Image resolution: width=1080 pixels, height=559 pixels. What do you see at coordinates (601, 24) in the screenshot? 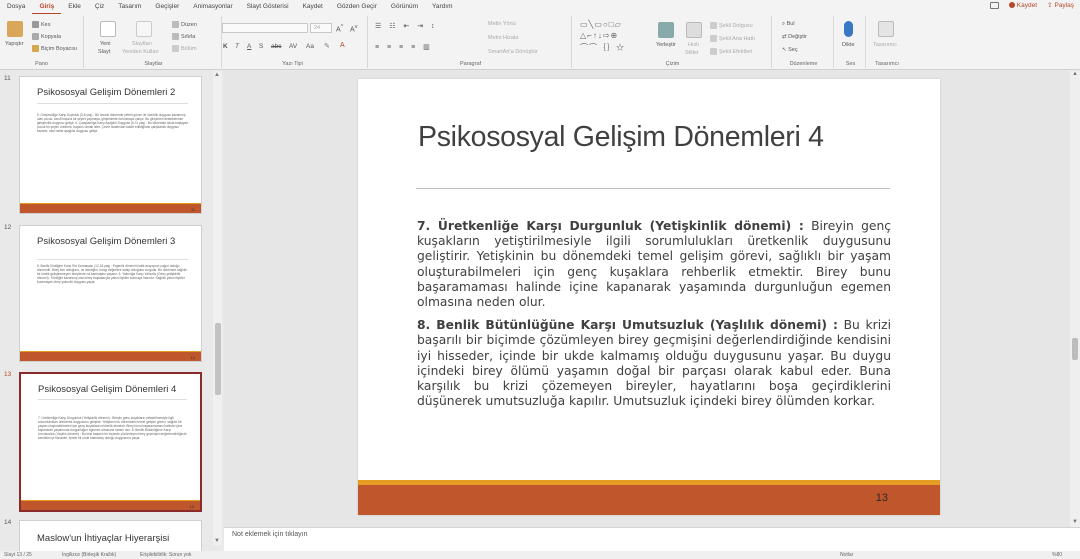
I see `shapes-gallery-icon: ▭╲▭○□▱` at bounding box center [601, 24].